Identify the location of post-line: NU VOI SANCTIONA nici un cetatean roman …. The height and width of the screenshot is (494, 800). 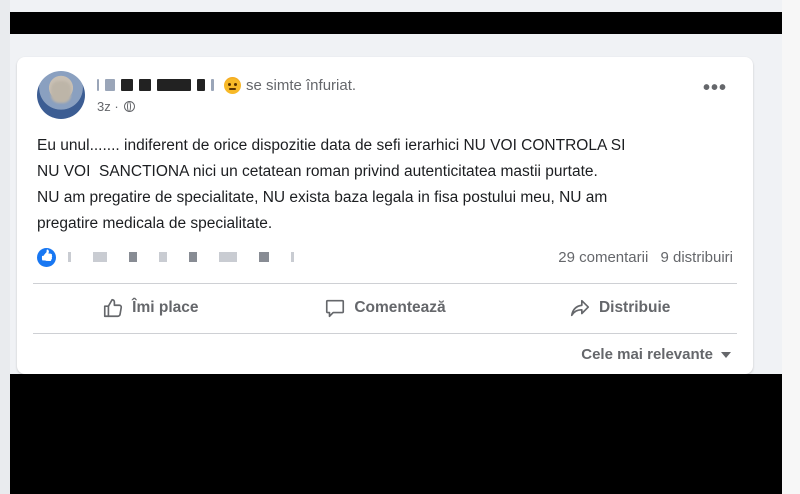
(317, 171).